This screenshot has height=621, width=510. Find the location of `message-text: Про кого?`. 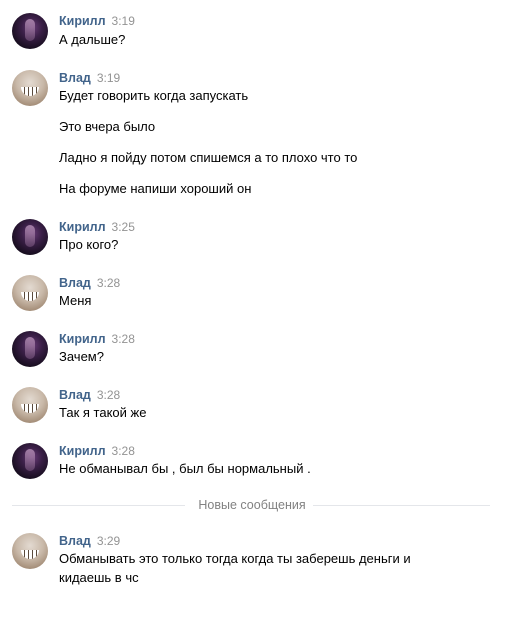

message-text: Про кого? is located at coordinates (89, 244).